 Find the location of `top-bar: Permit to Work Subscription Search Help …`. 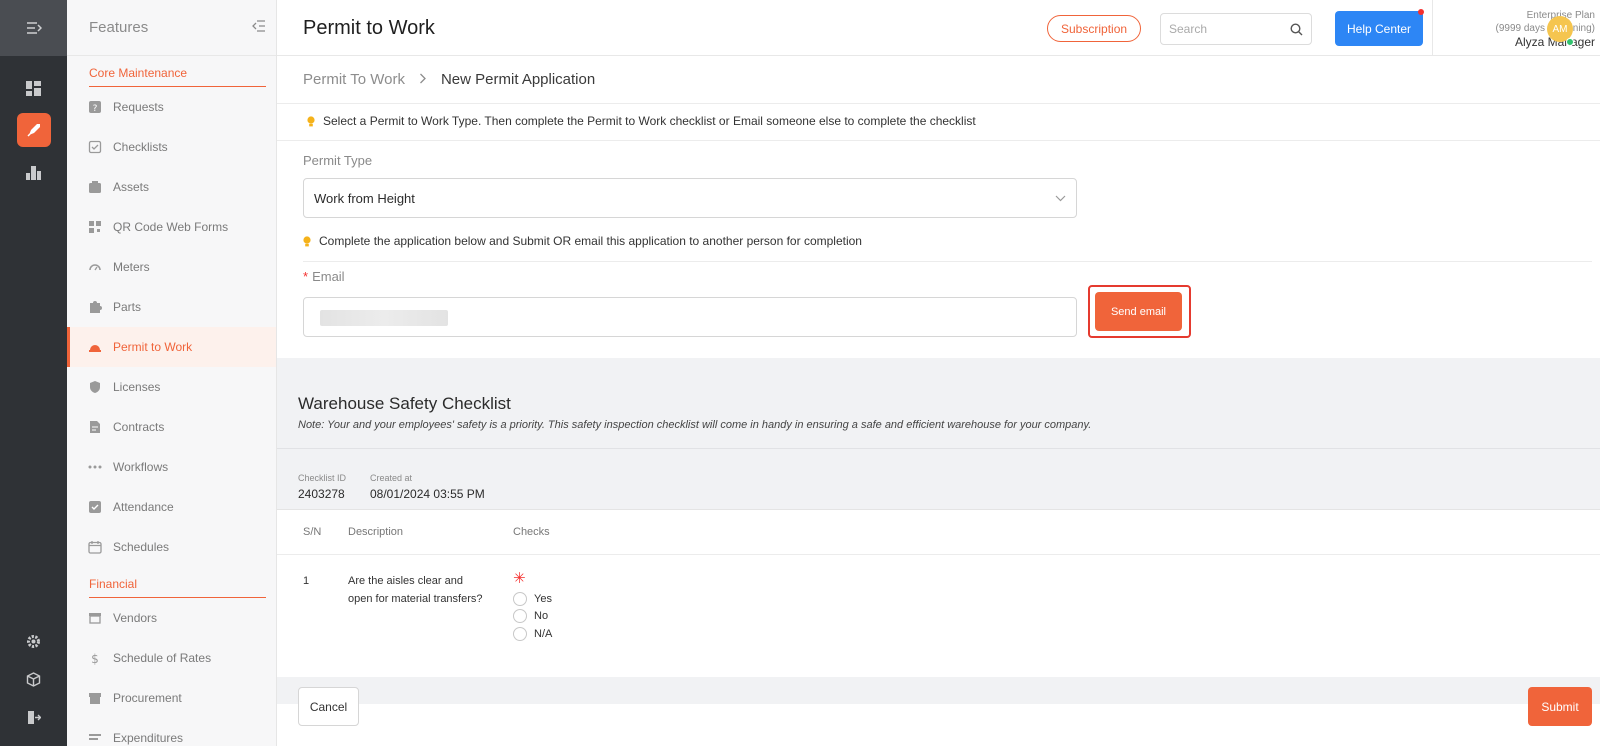

top-bar: Permit to Work Subscription Search Help … is located at coordinates (938, 28).